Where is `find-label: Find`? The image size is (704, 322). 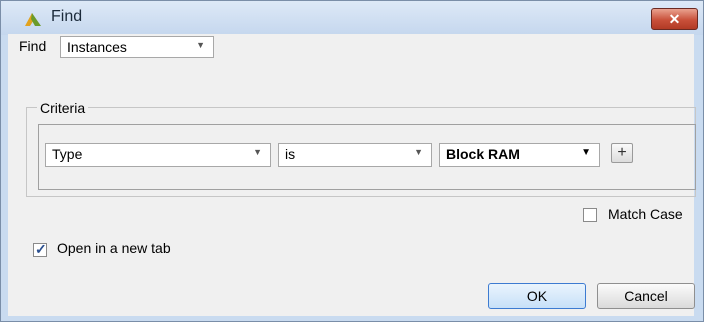
find-label: Find is located at coordinates (33, 46).